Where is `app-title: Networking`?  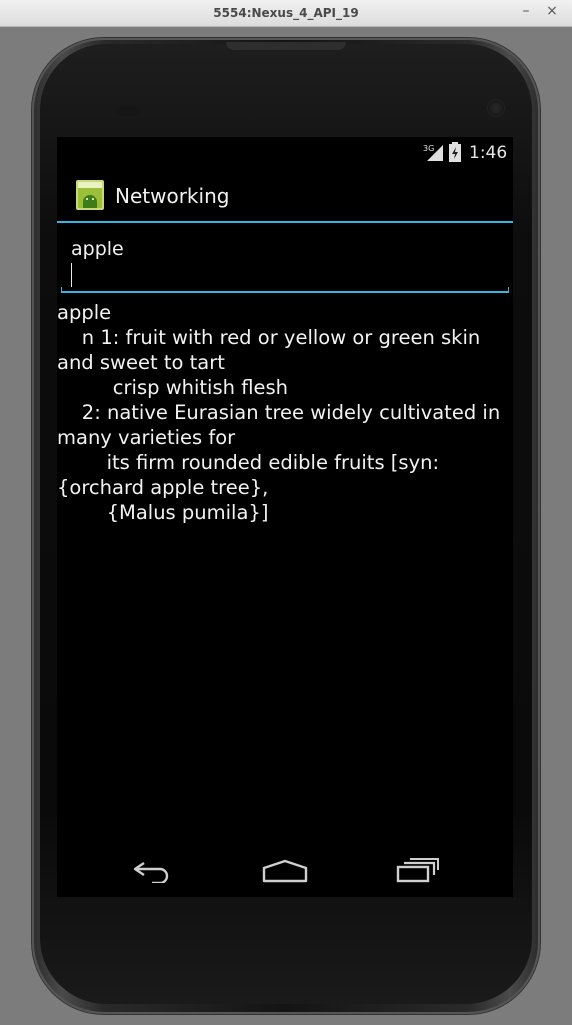 app-title: Networking is located at coordinates (172, 196).